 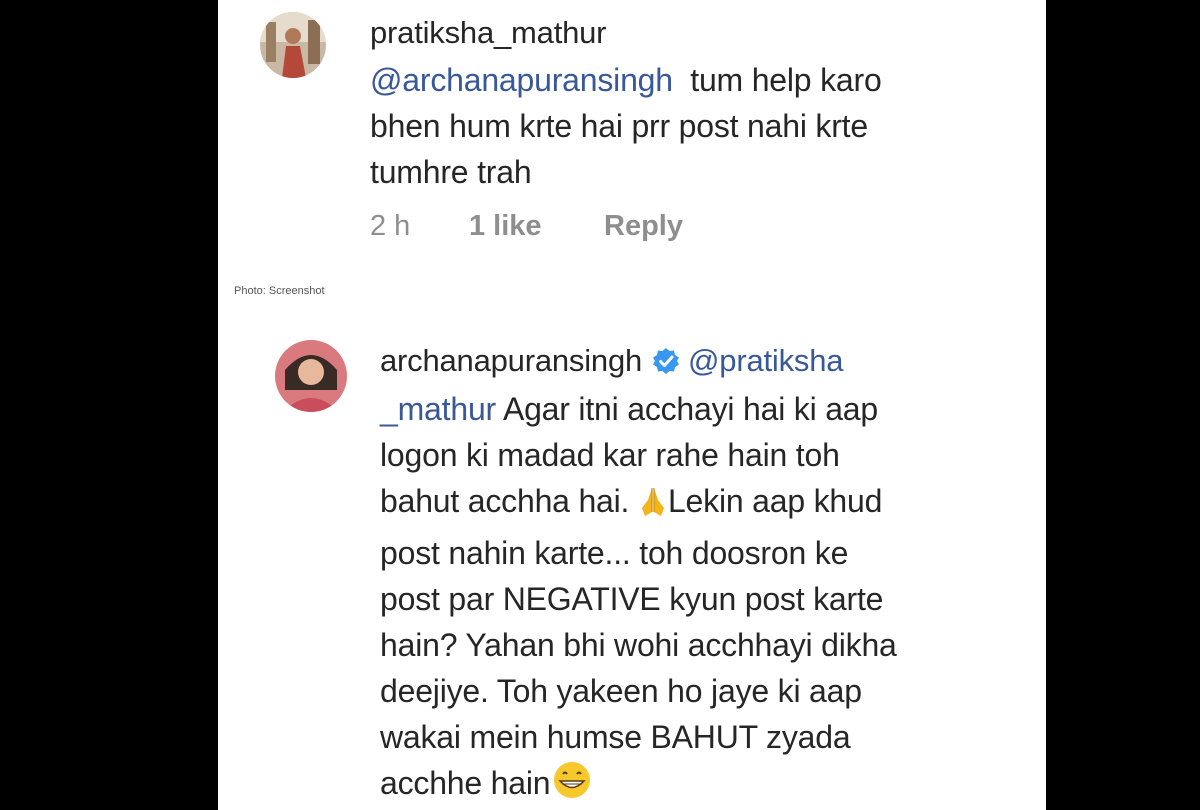 I want to click on photo-caption: Photo: Screenshot, so click(x=279, y=291).